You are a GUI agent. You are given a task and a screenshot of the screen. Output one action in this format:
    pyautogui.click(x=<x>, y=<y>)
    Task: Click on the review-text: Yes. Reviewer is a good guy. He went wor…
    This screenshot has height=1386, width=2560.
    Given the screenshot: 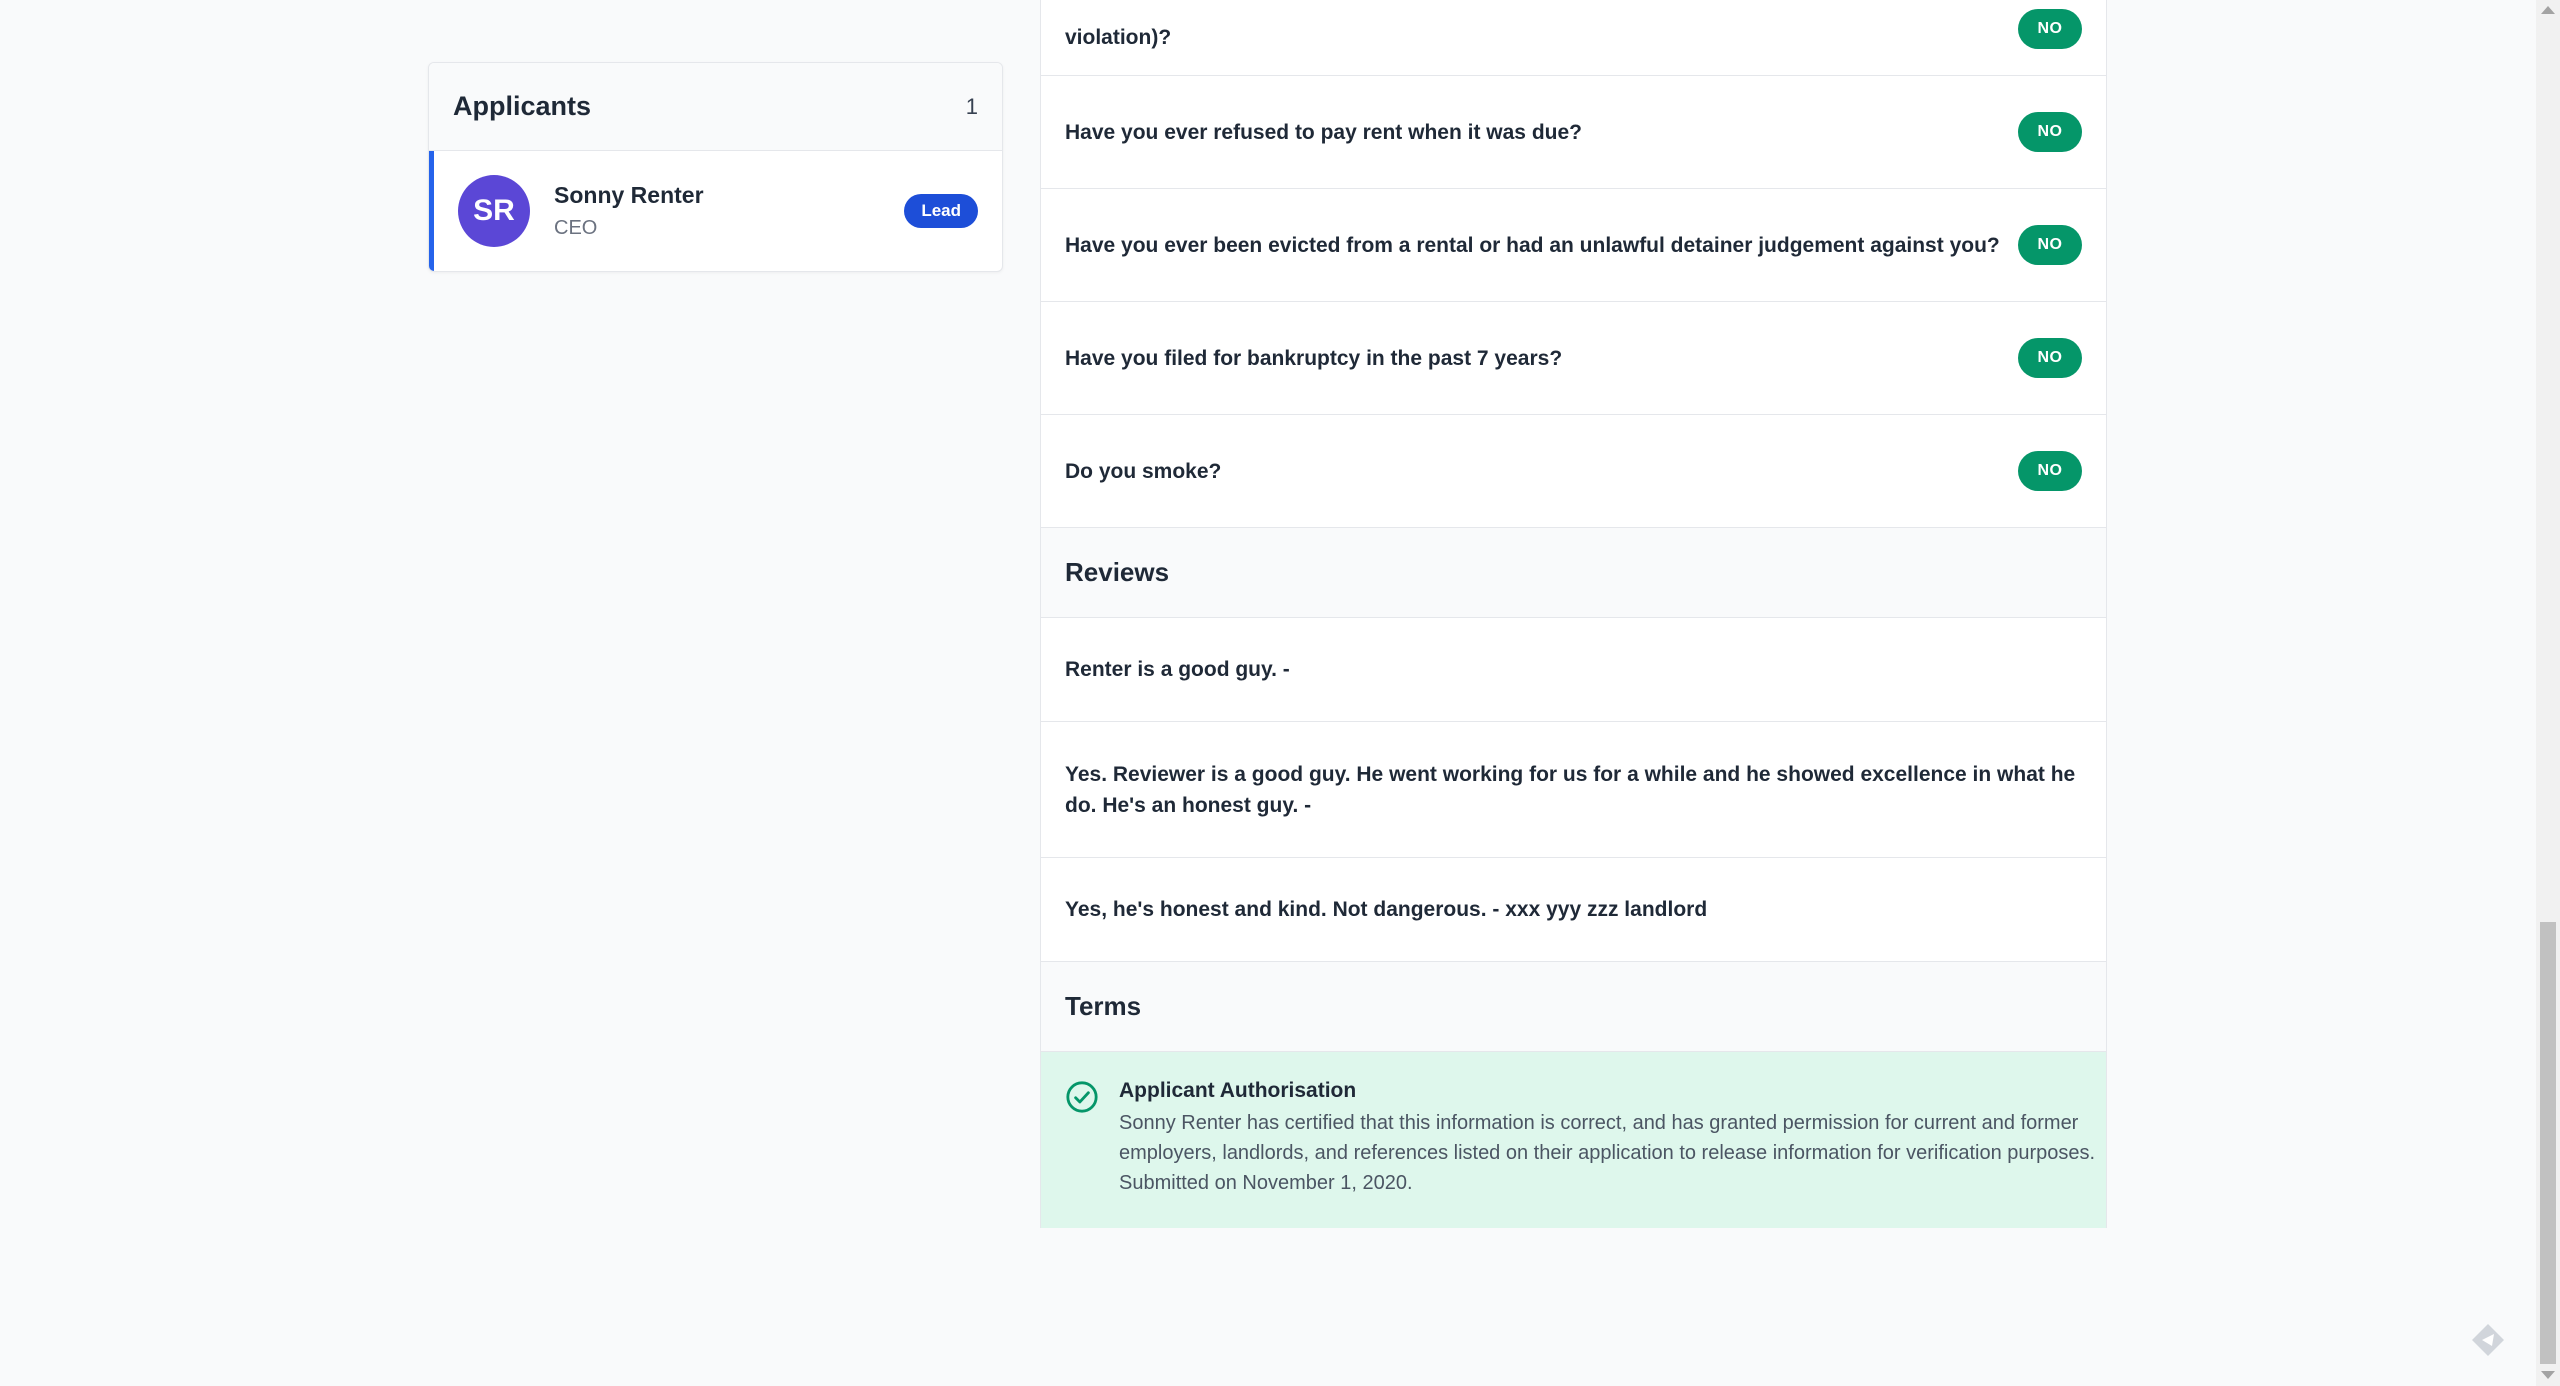 What is the action you would take?
    pyautogui.click(x=1570, y=789)
    